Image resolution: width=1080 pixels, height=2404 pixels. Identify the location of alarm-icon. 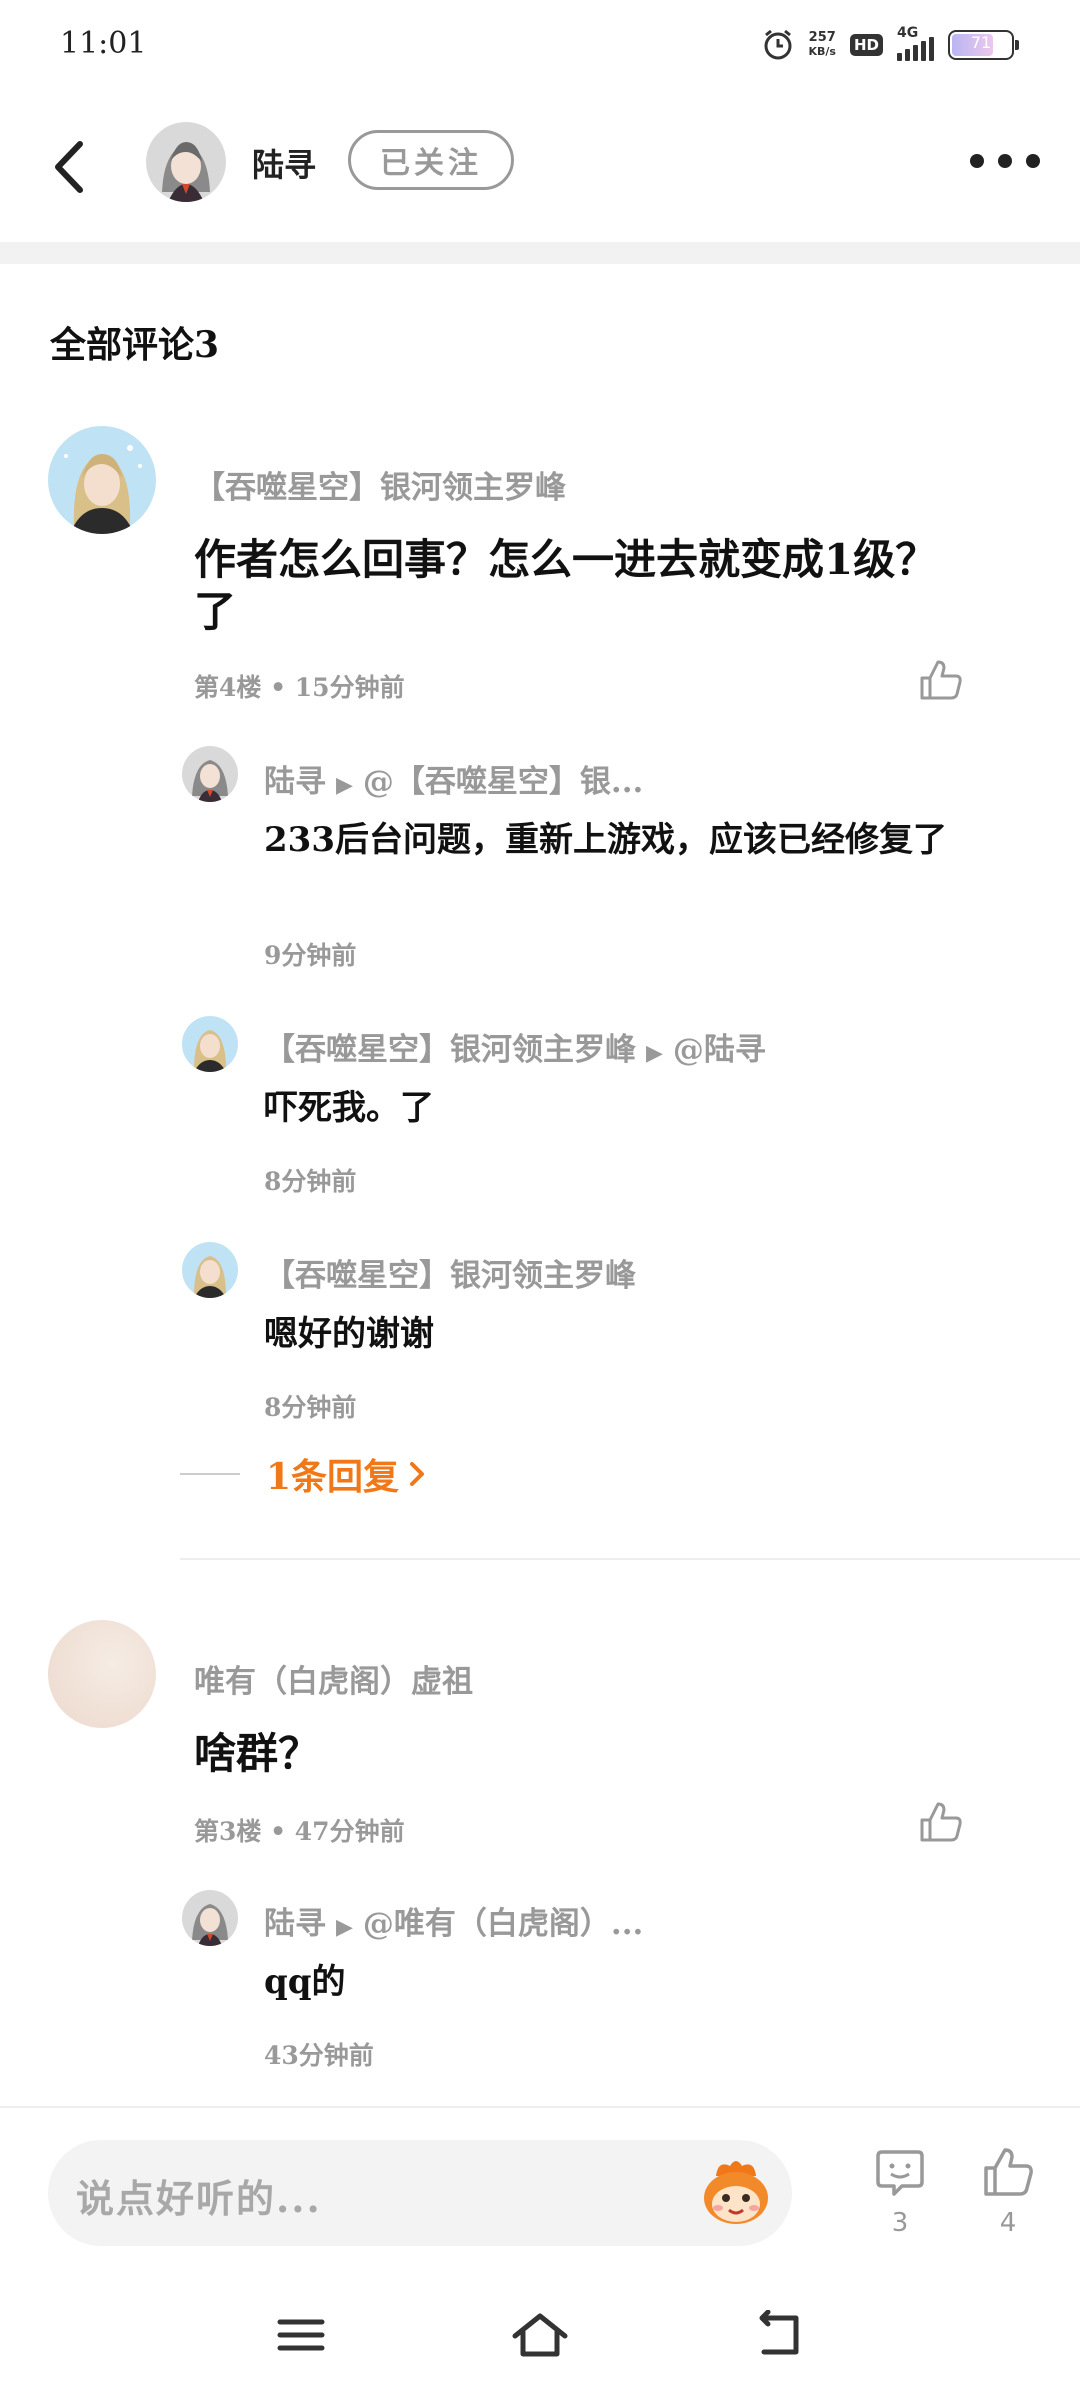
(777, 44).